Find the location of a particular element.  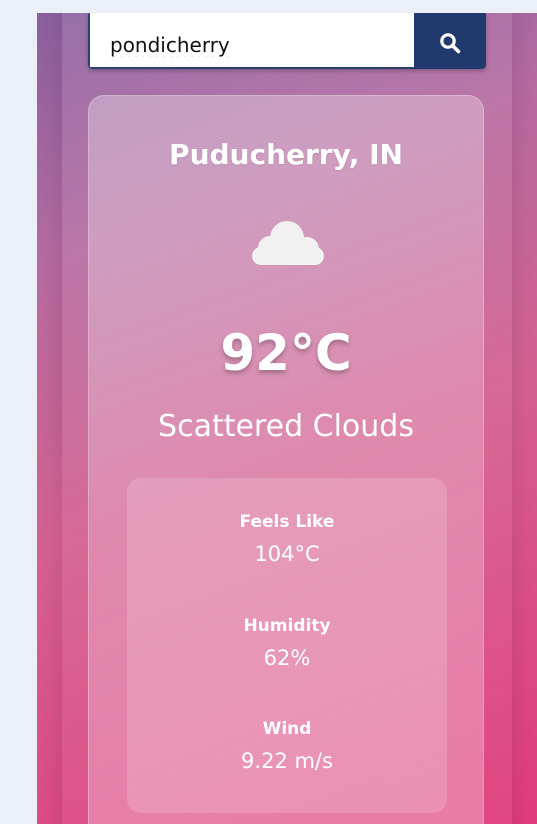

feels-like-value: 104°C is located at coordinates (287, 554).